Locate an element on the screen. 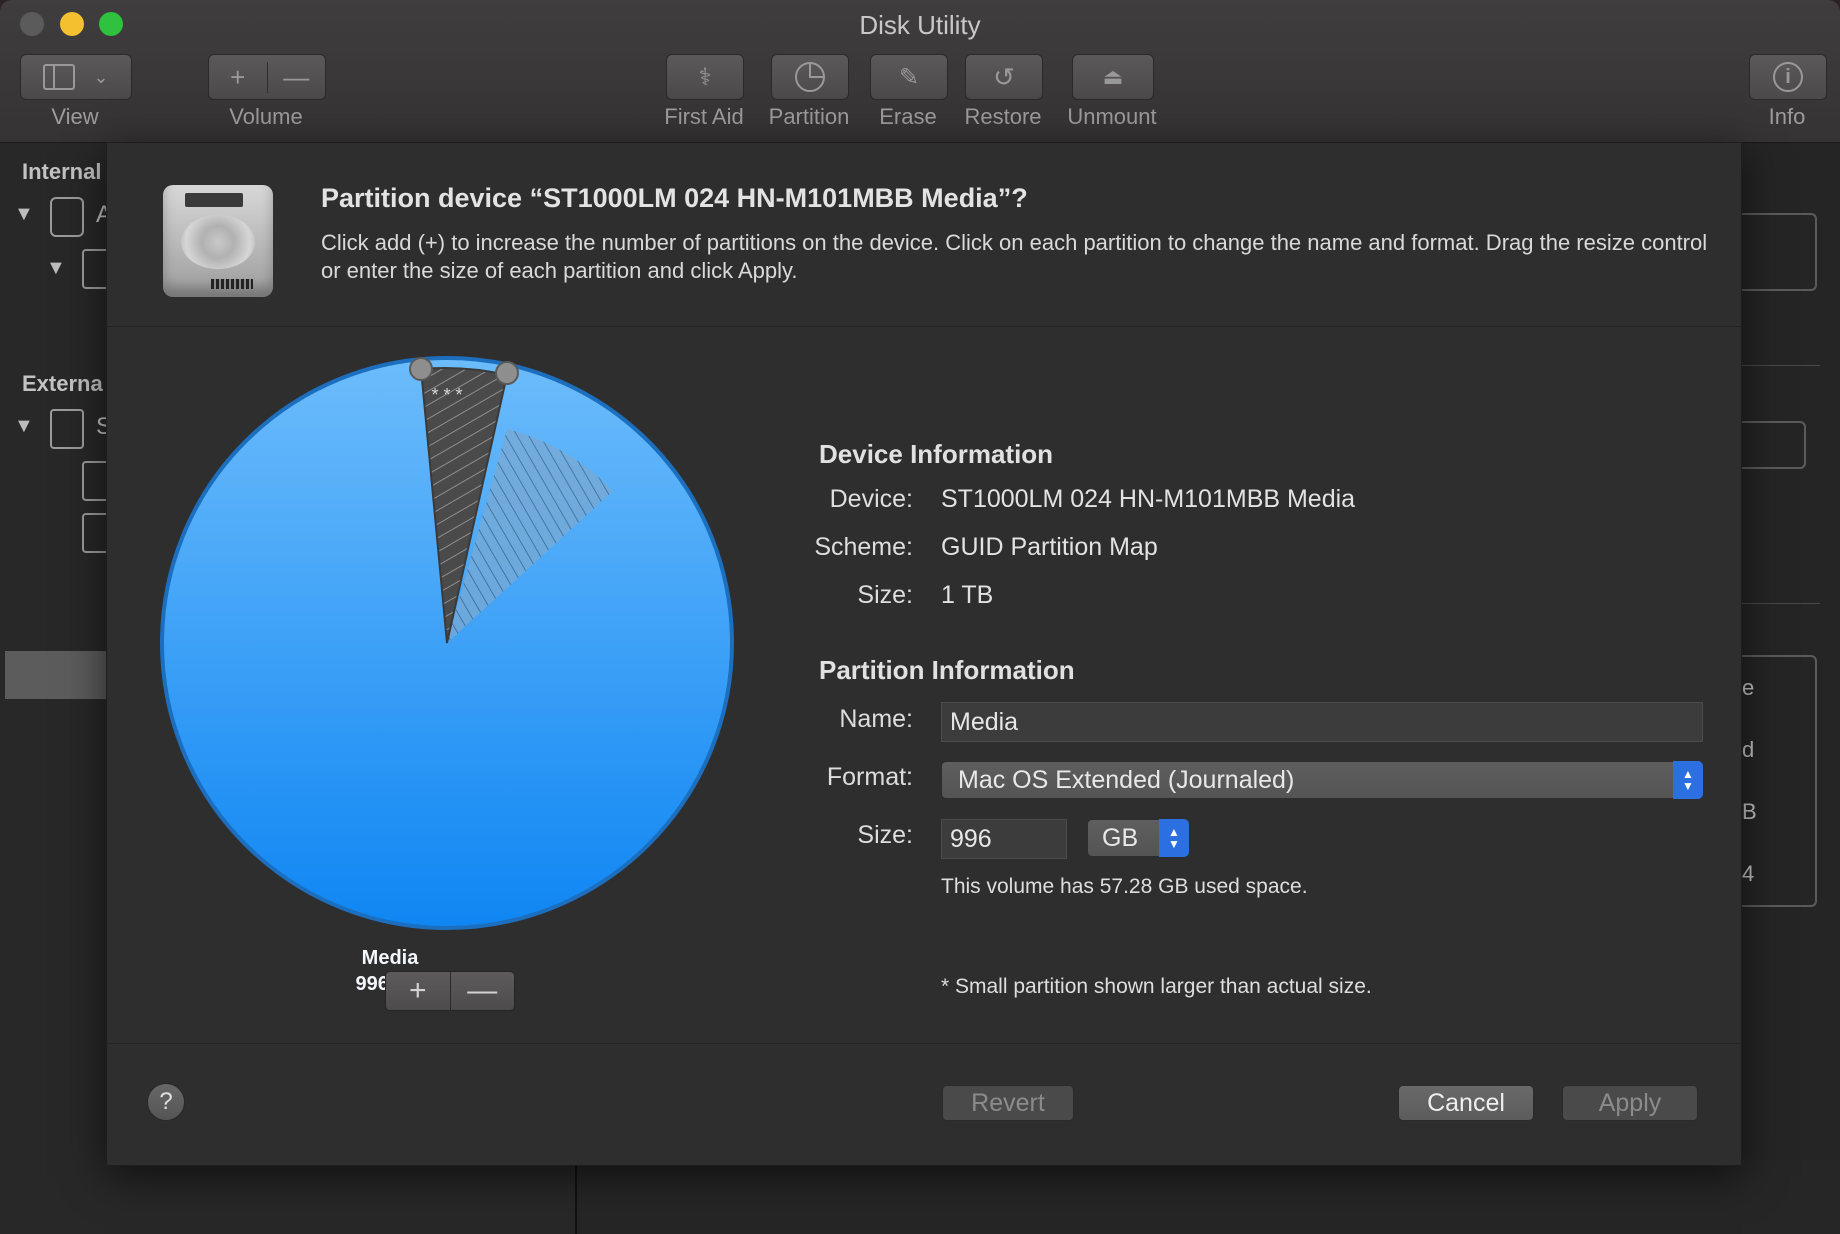 Image resolution: width=1840 pixels, height=1234 pixels. restore-label: Restore is located at coordinates (1003, 116).